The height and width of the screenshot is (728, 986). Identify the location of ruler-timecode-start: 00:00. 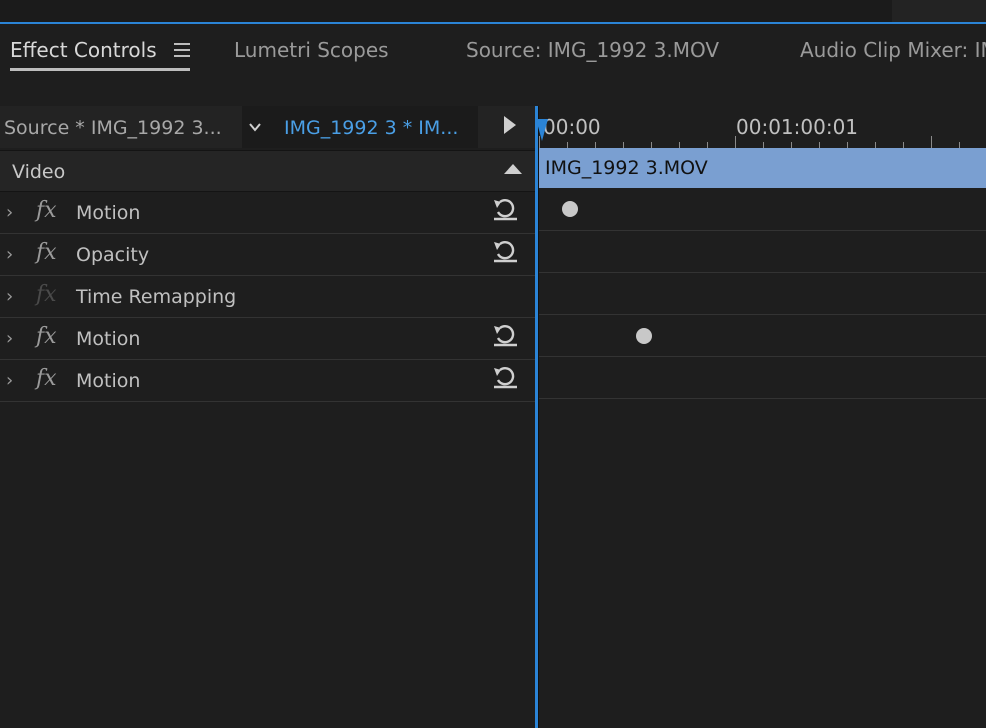
(572, 127).